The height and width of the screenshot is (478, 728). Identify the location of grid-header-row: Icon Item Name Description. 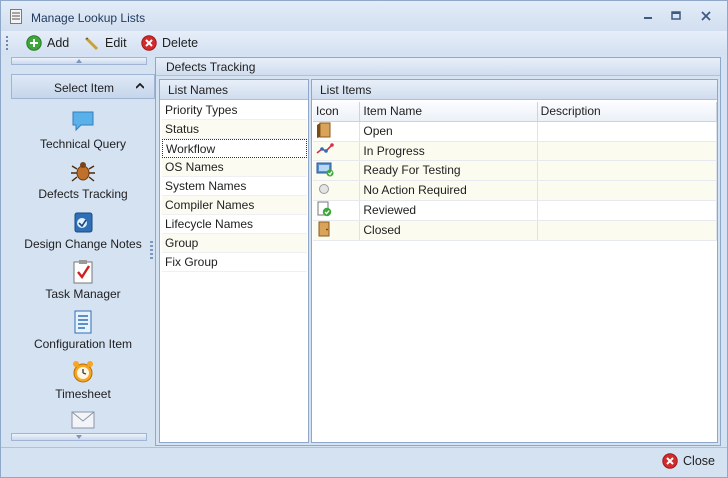
(515, 112).